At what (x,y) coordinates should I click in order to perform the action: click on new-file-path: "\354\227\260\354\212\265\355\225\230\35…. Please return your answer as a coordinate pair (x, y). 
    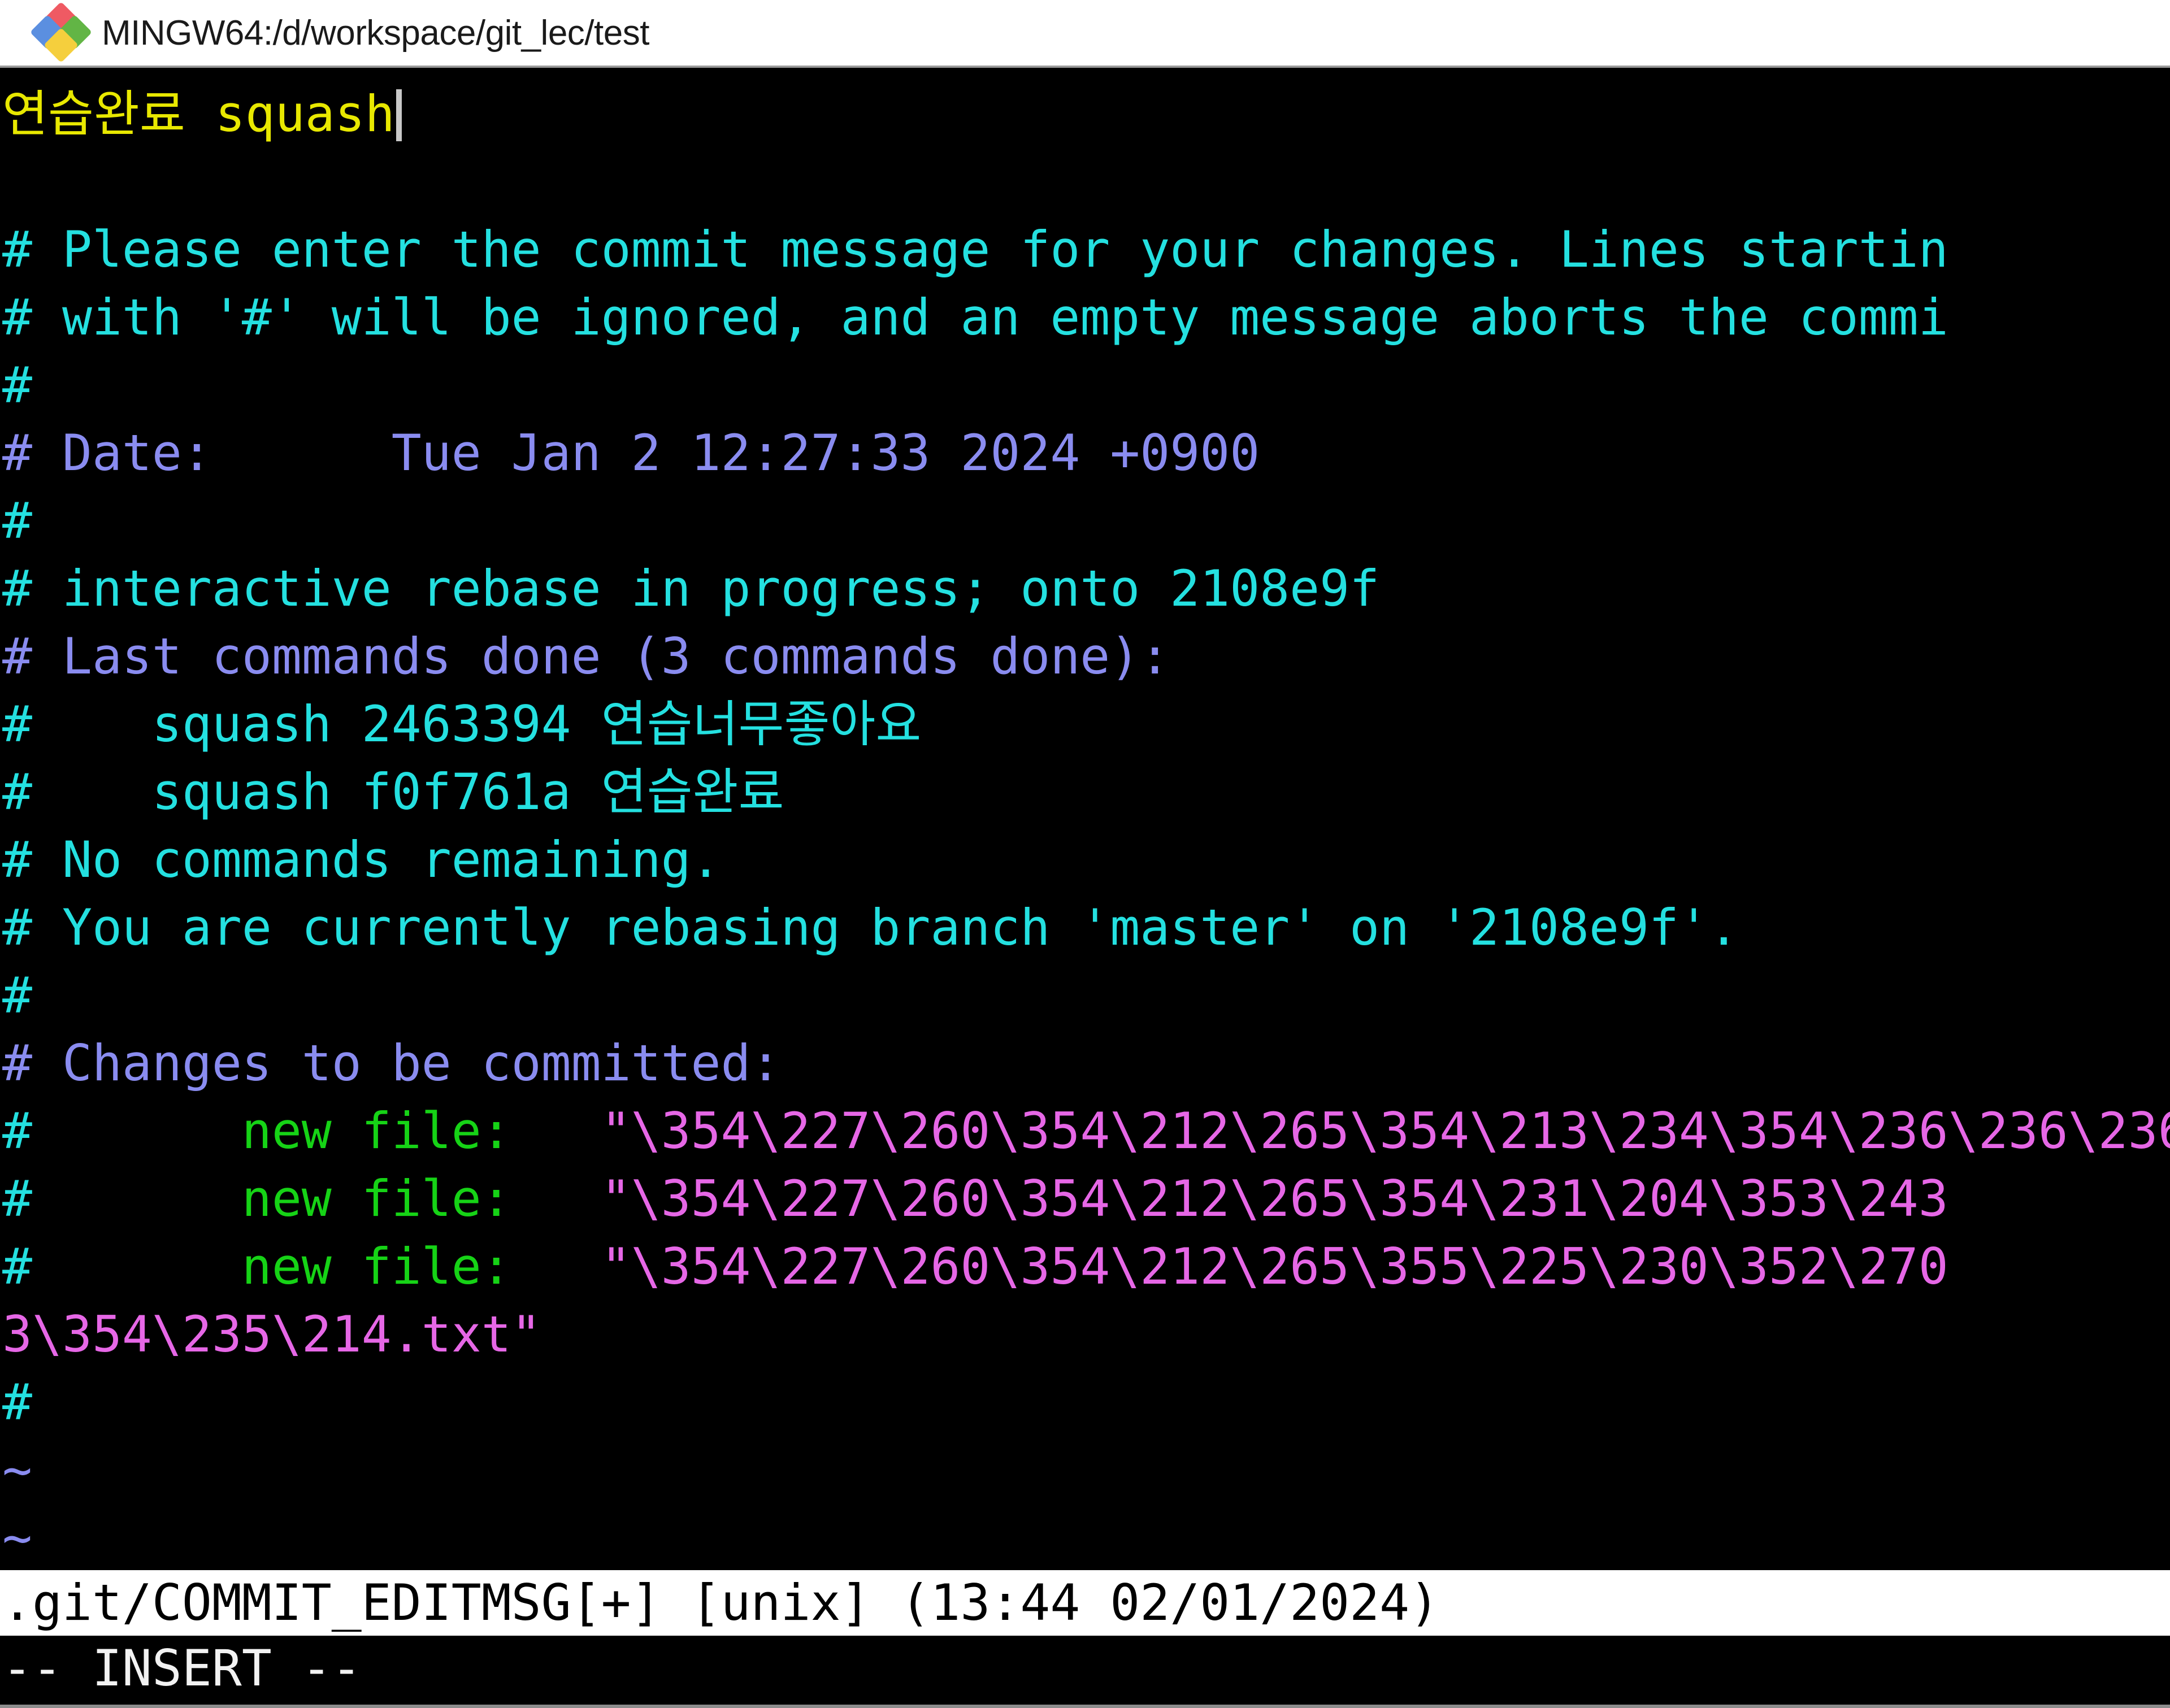
    Looking at the image, I should click on (1274, 1266).